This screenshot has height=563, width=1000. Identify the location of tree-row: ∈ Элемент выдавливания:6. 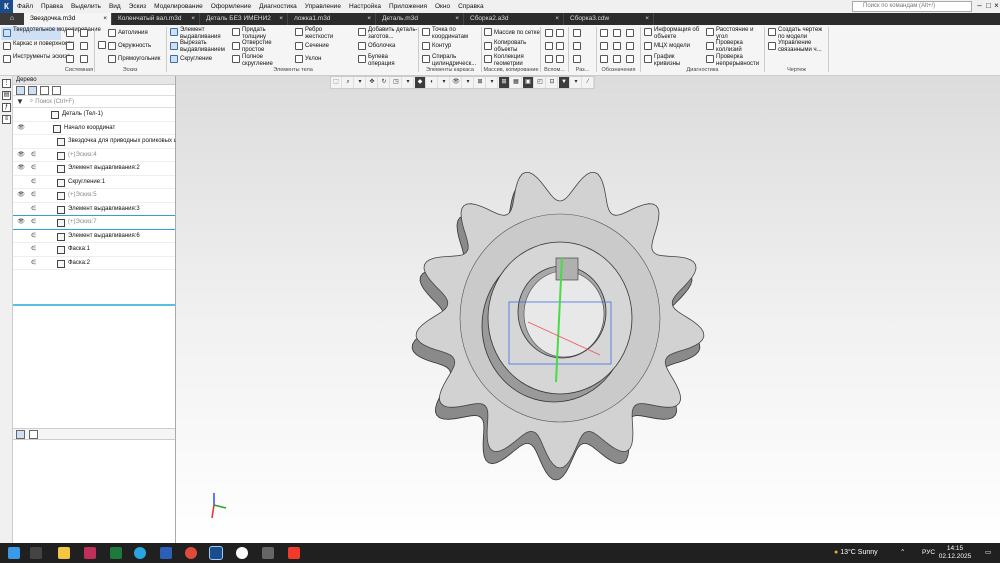
(94, 236).